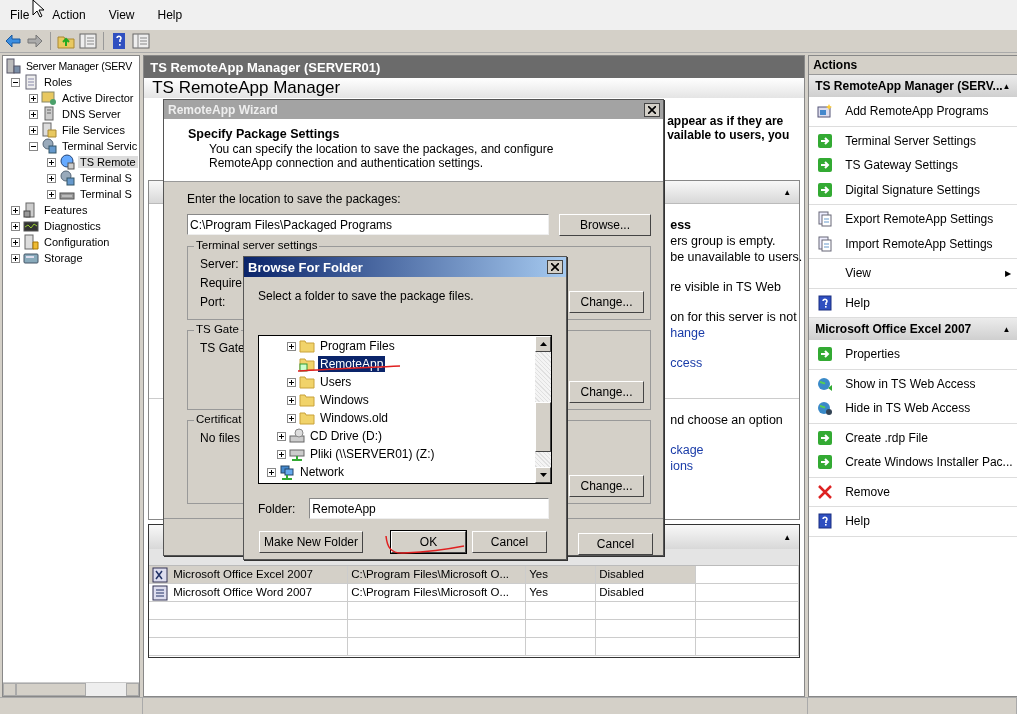  What do you see at coordinates (13, 41) in the screenshot?
I see `back-arrow-icon` at bounding box center [13, 41].